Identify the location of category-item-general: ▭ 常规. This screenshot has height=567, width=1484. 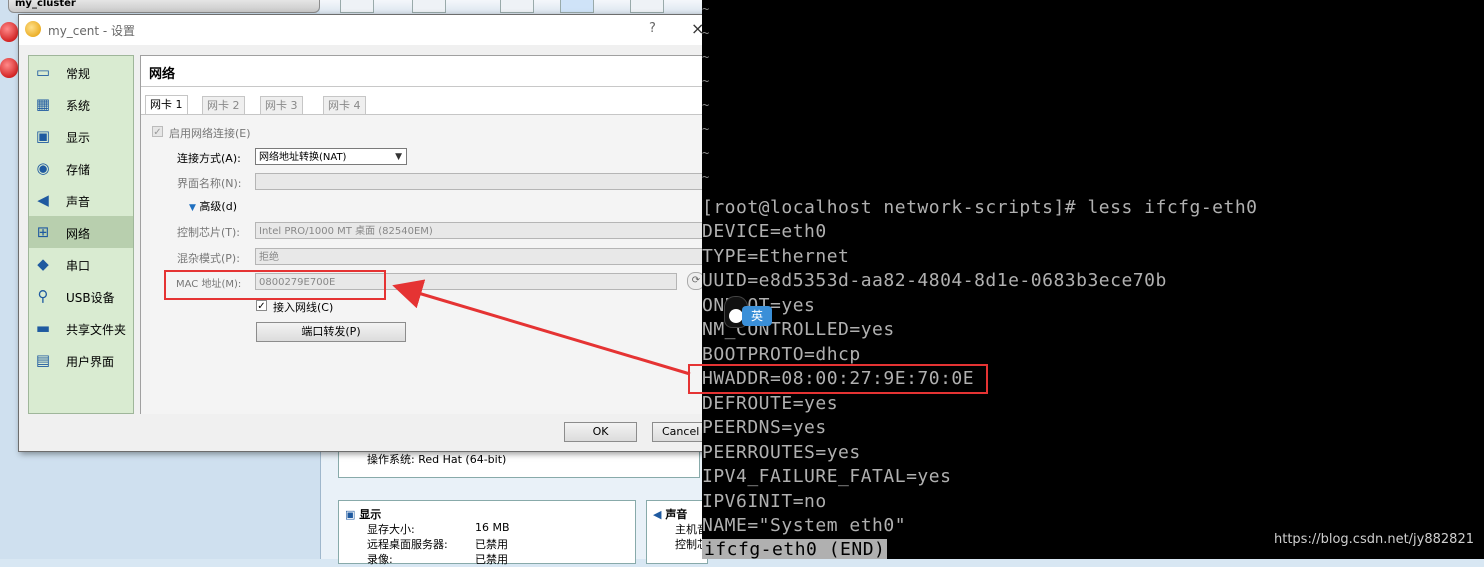
(81, 72).